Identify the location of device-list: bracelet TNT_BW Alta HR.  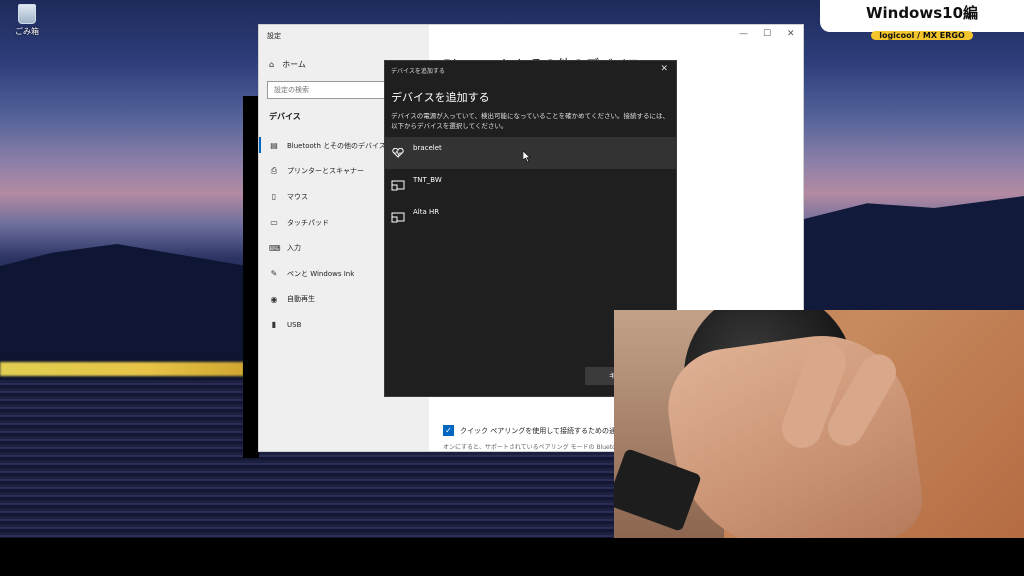
(530, 185).